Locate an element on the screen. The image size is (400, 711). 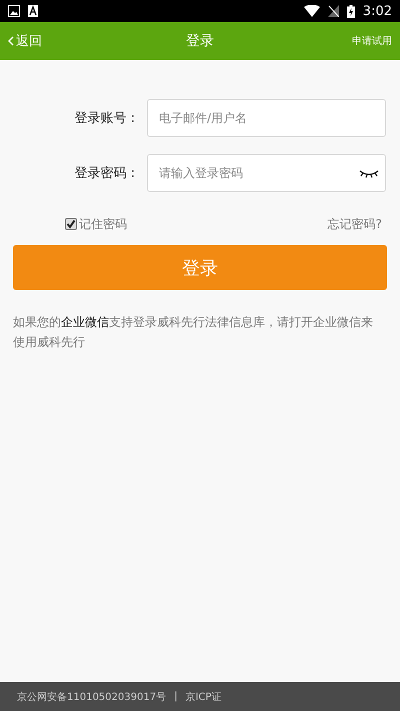
no-signal-icon is located at coordinates (333, 11).